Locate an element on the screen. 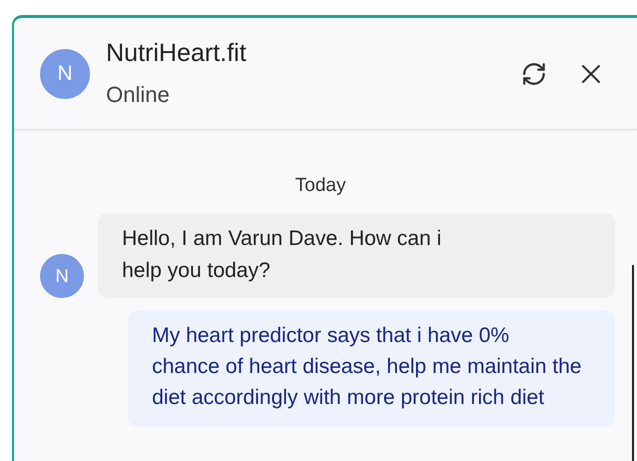 This screenshot has height=461, width=637. chat-title: NutriHeart.fit is located at coordinates (177, 53).